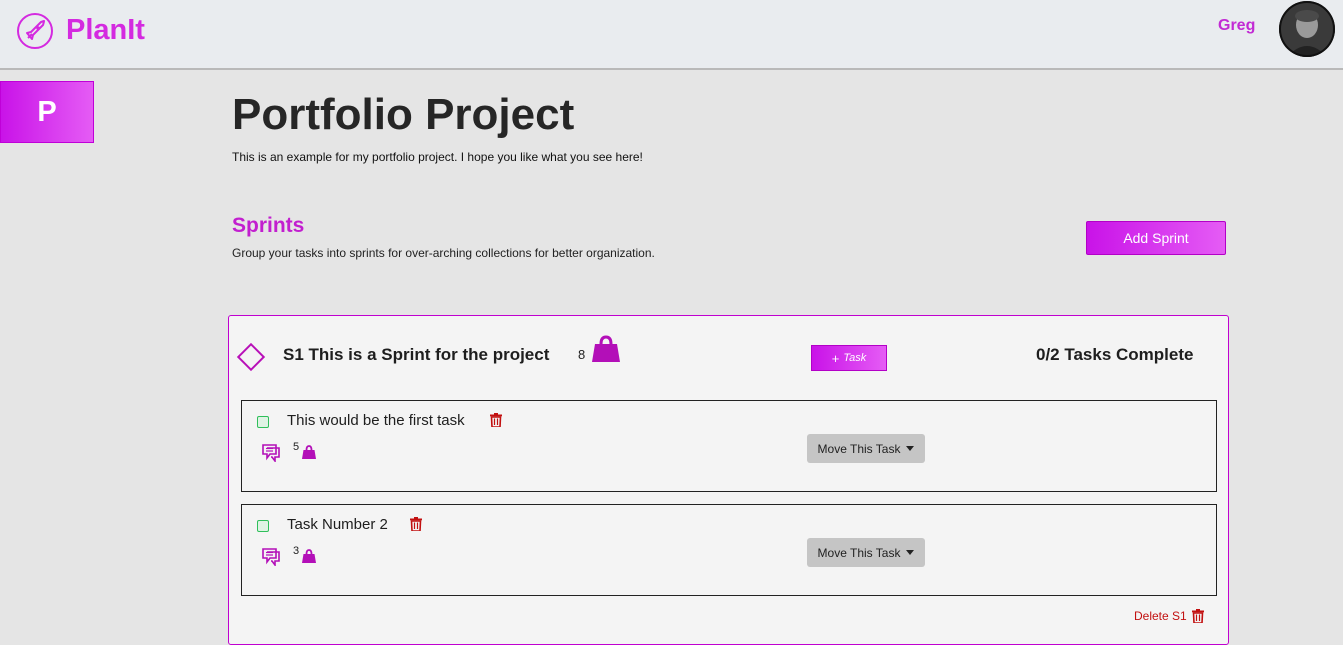 This screenshot has width=1343, height=645. I want to click on task-card: Task Number 2 3 Move This Task, so click(729, 550).